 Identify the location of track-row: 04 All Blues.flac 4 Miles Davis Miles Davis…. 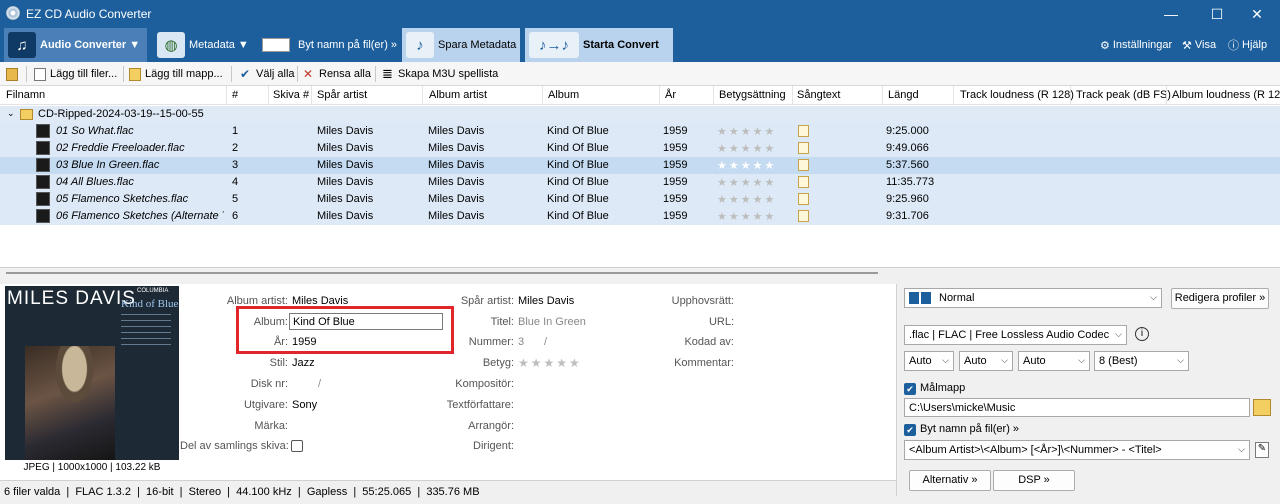
(640, 182).